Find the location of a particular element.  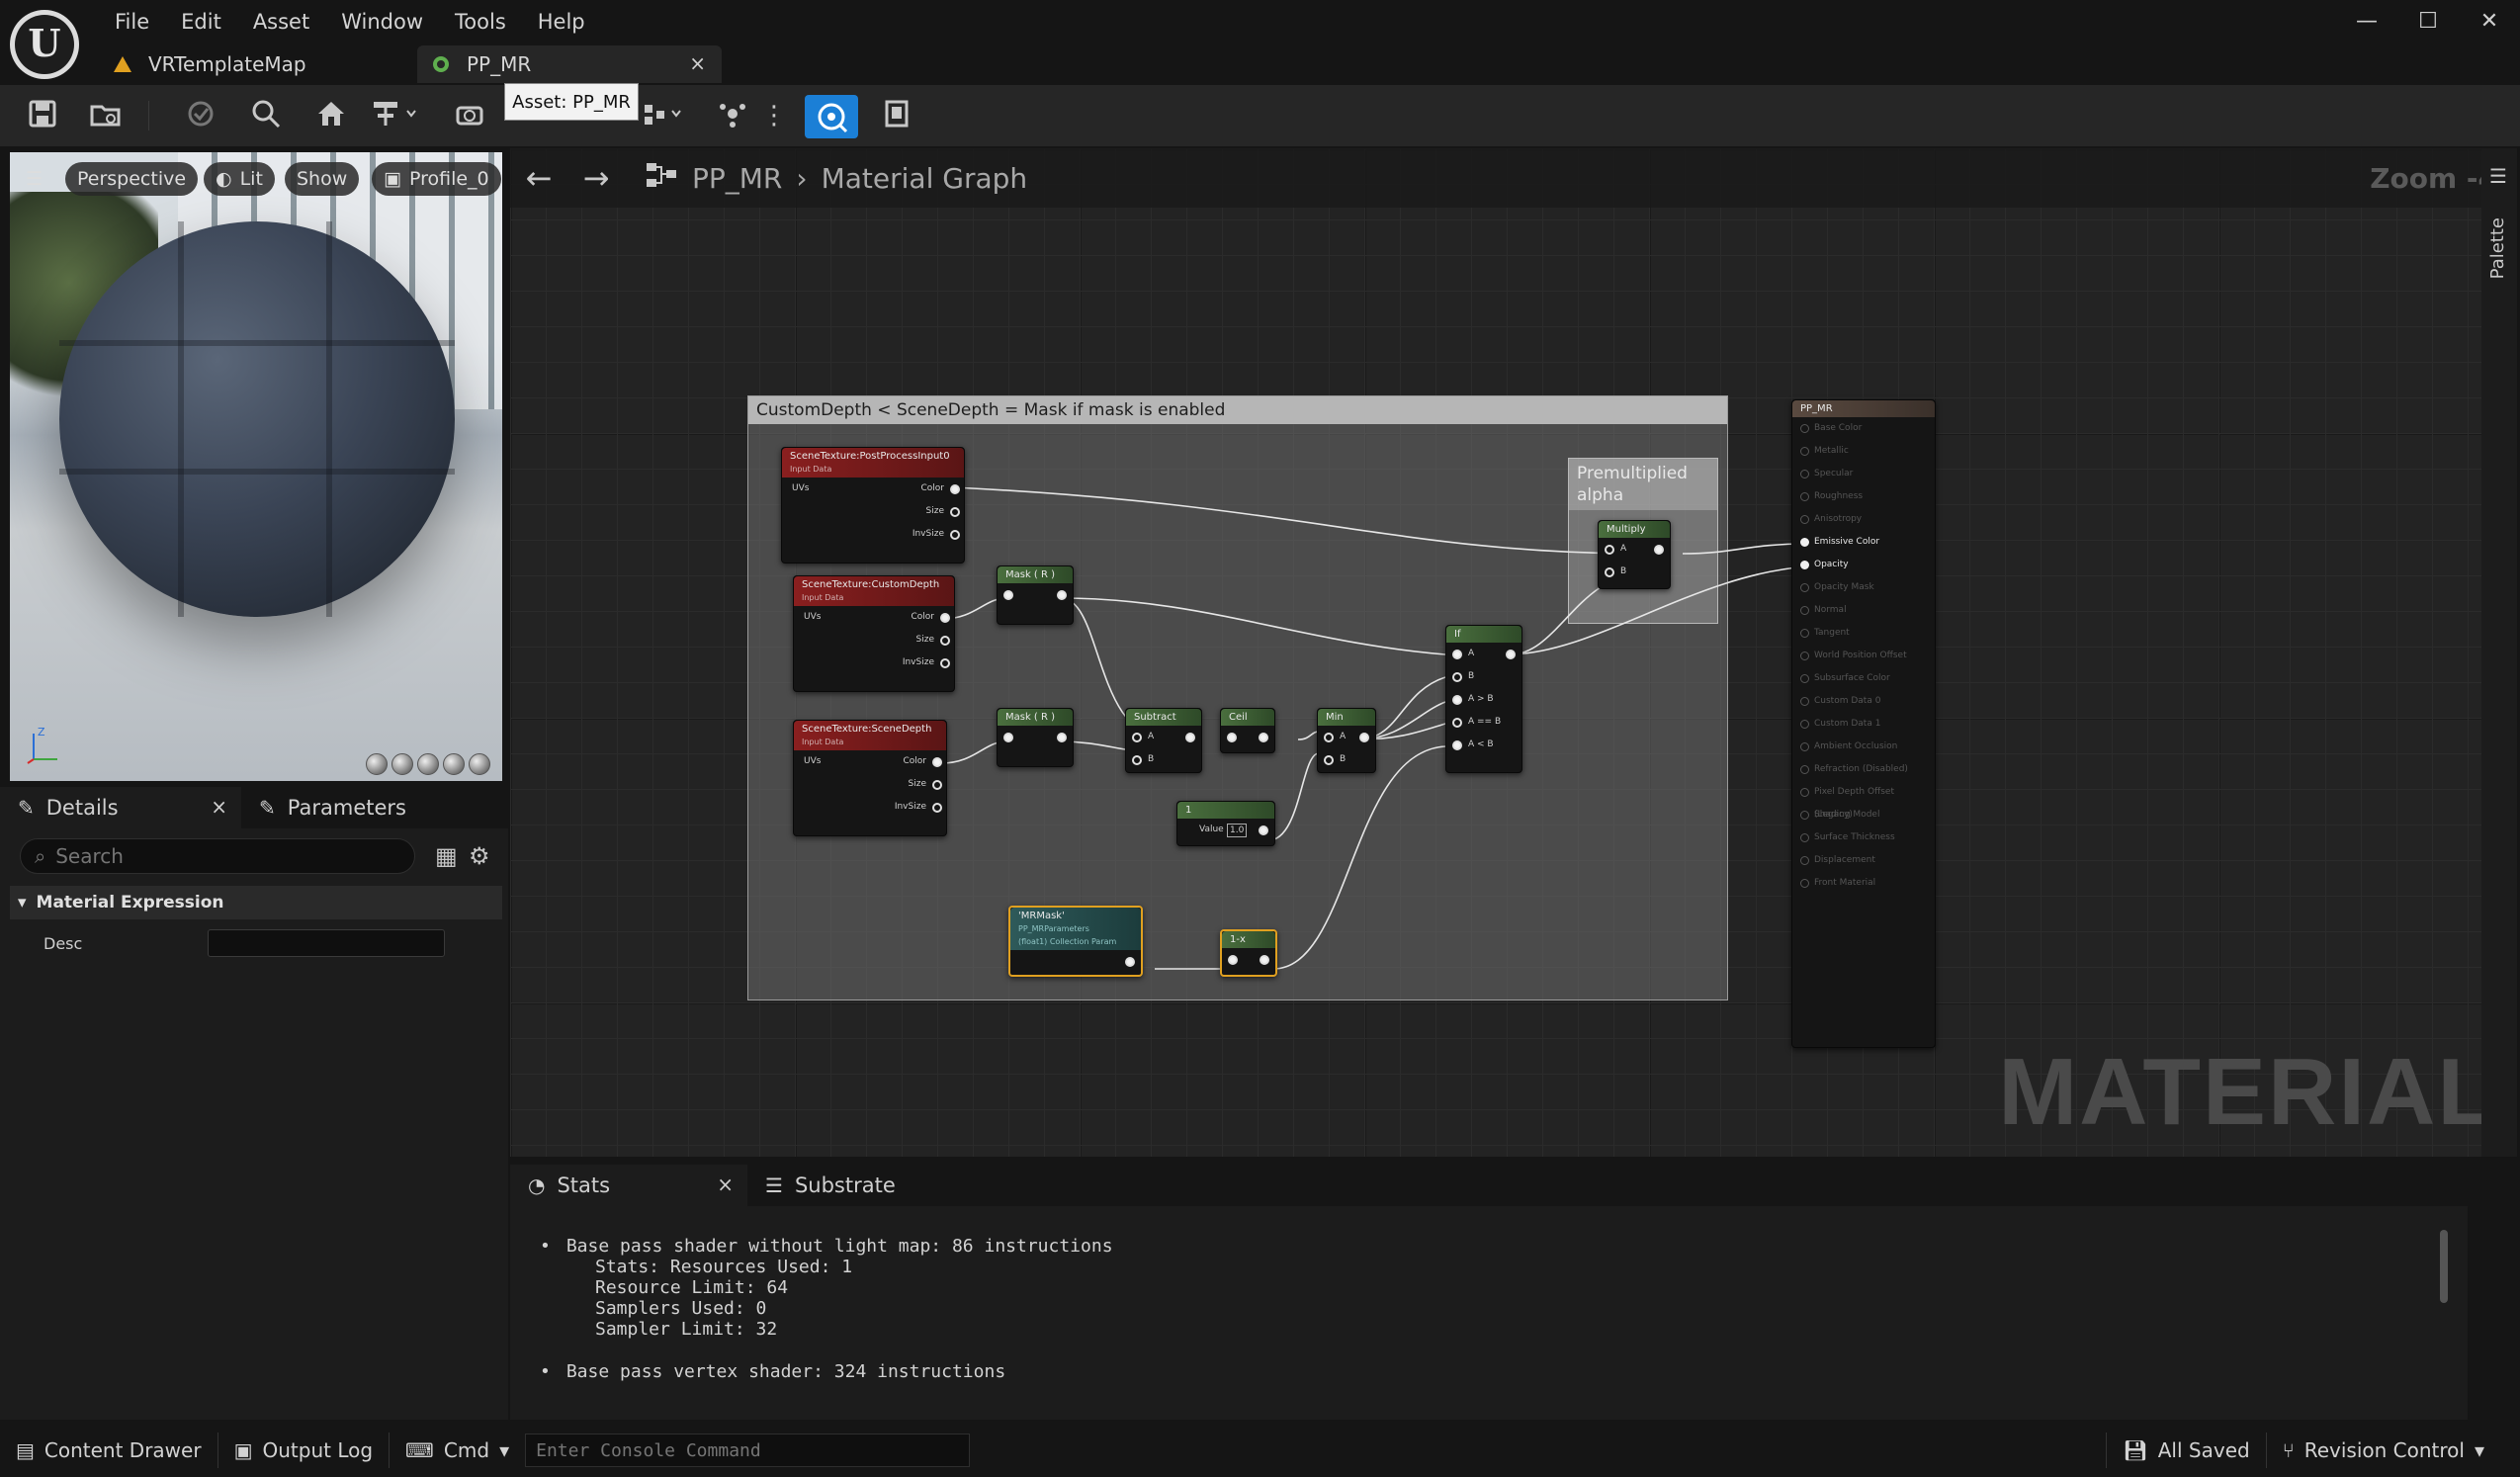

pin-a-eq-b: A == B is located at coordinates (1484, 722).